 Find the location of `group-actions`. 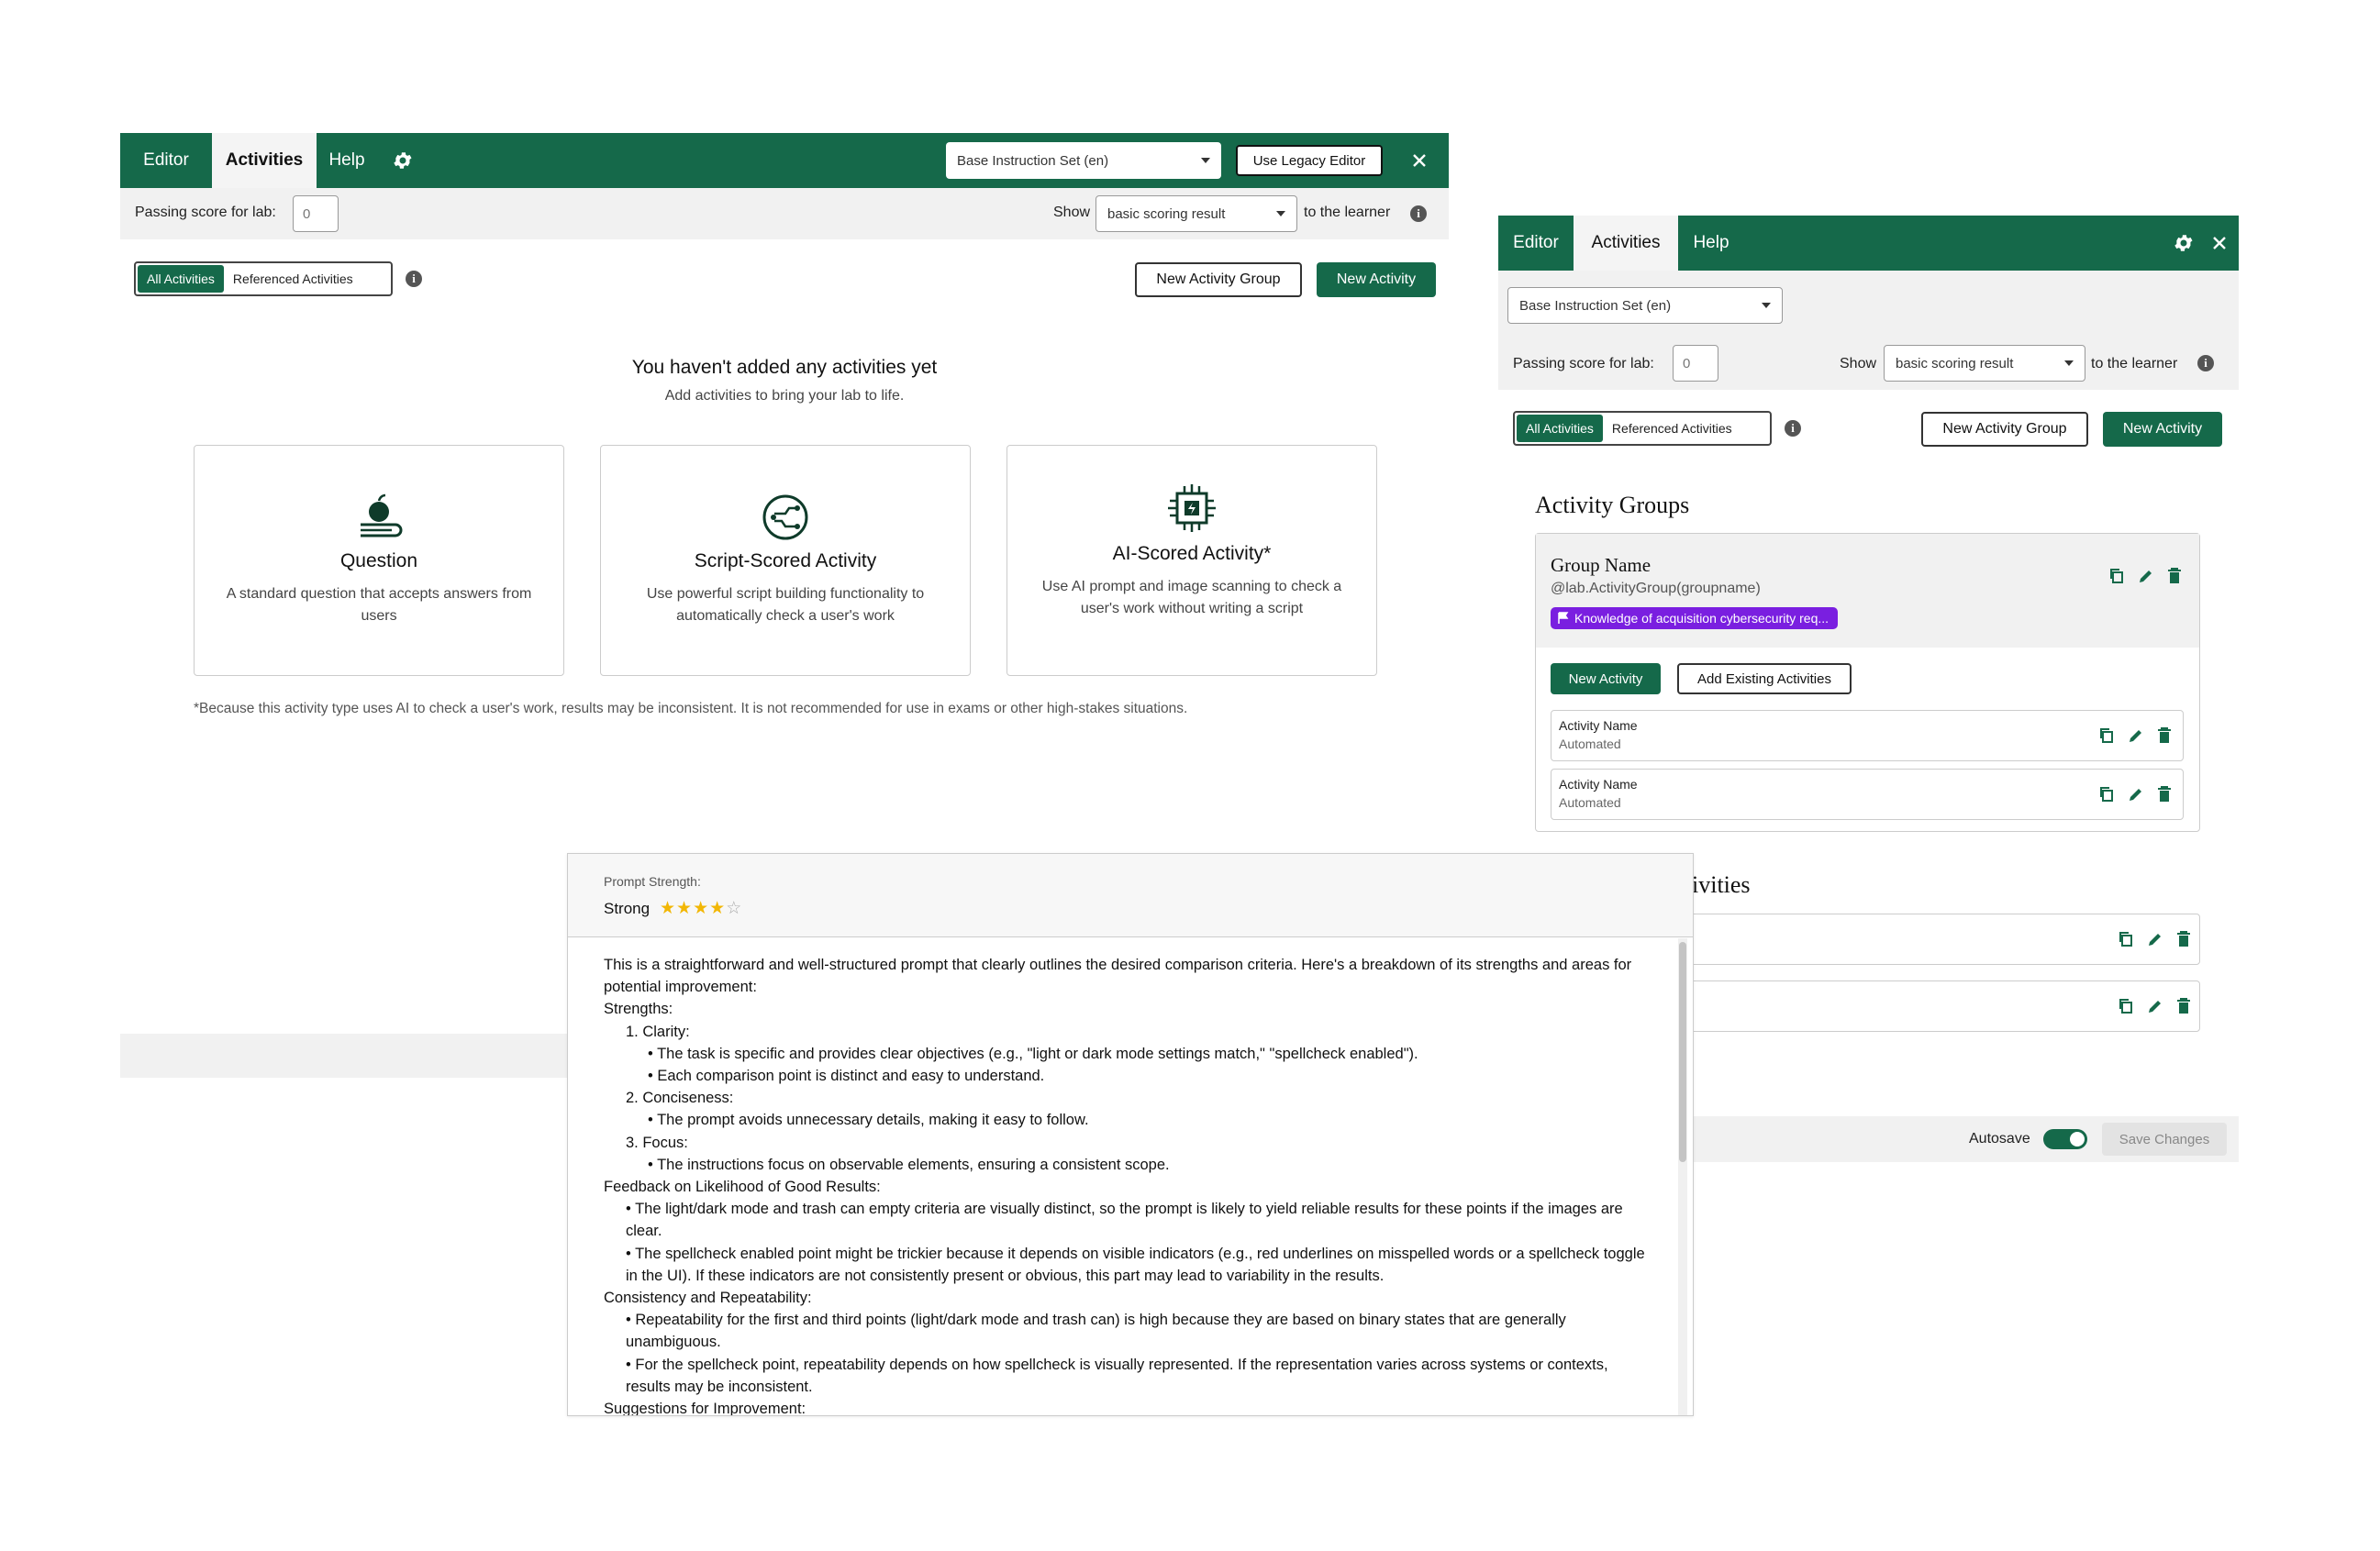

group-actions is located at coordinates (2145, 576).